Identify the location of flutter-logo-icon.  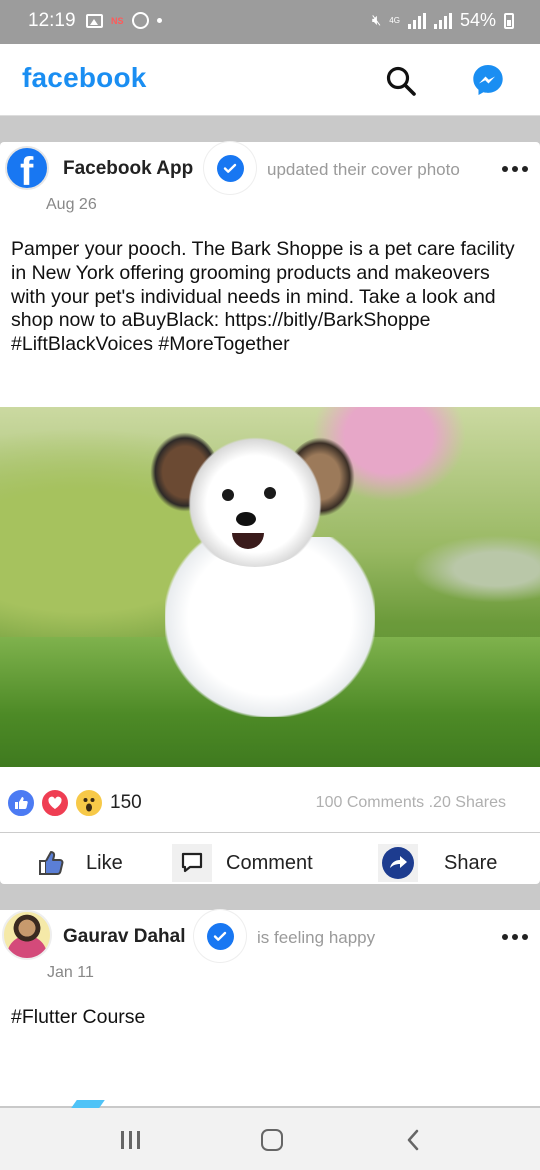
(88, 1104).